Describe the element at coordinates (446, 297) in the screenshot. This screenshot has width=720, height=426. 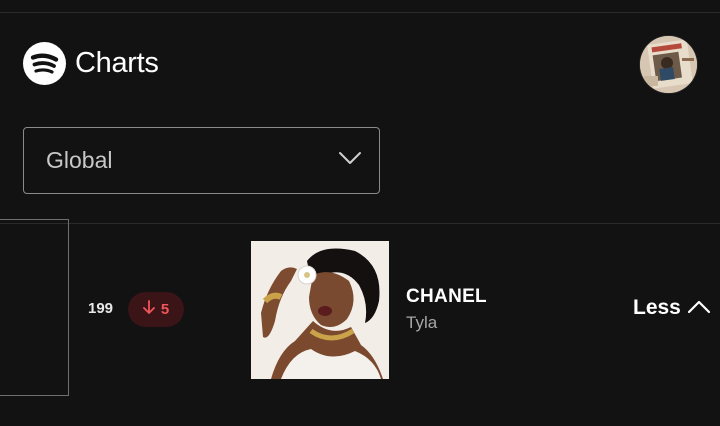
I see `track-title: CHANEL` at that location.